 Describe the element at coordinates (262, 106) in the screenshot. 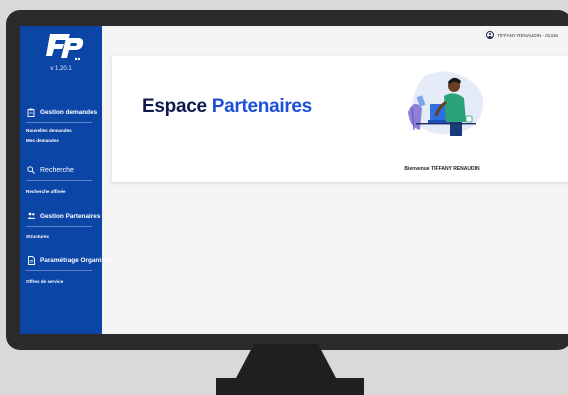

I see `page-title-part2: Partenaires` at that location.